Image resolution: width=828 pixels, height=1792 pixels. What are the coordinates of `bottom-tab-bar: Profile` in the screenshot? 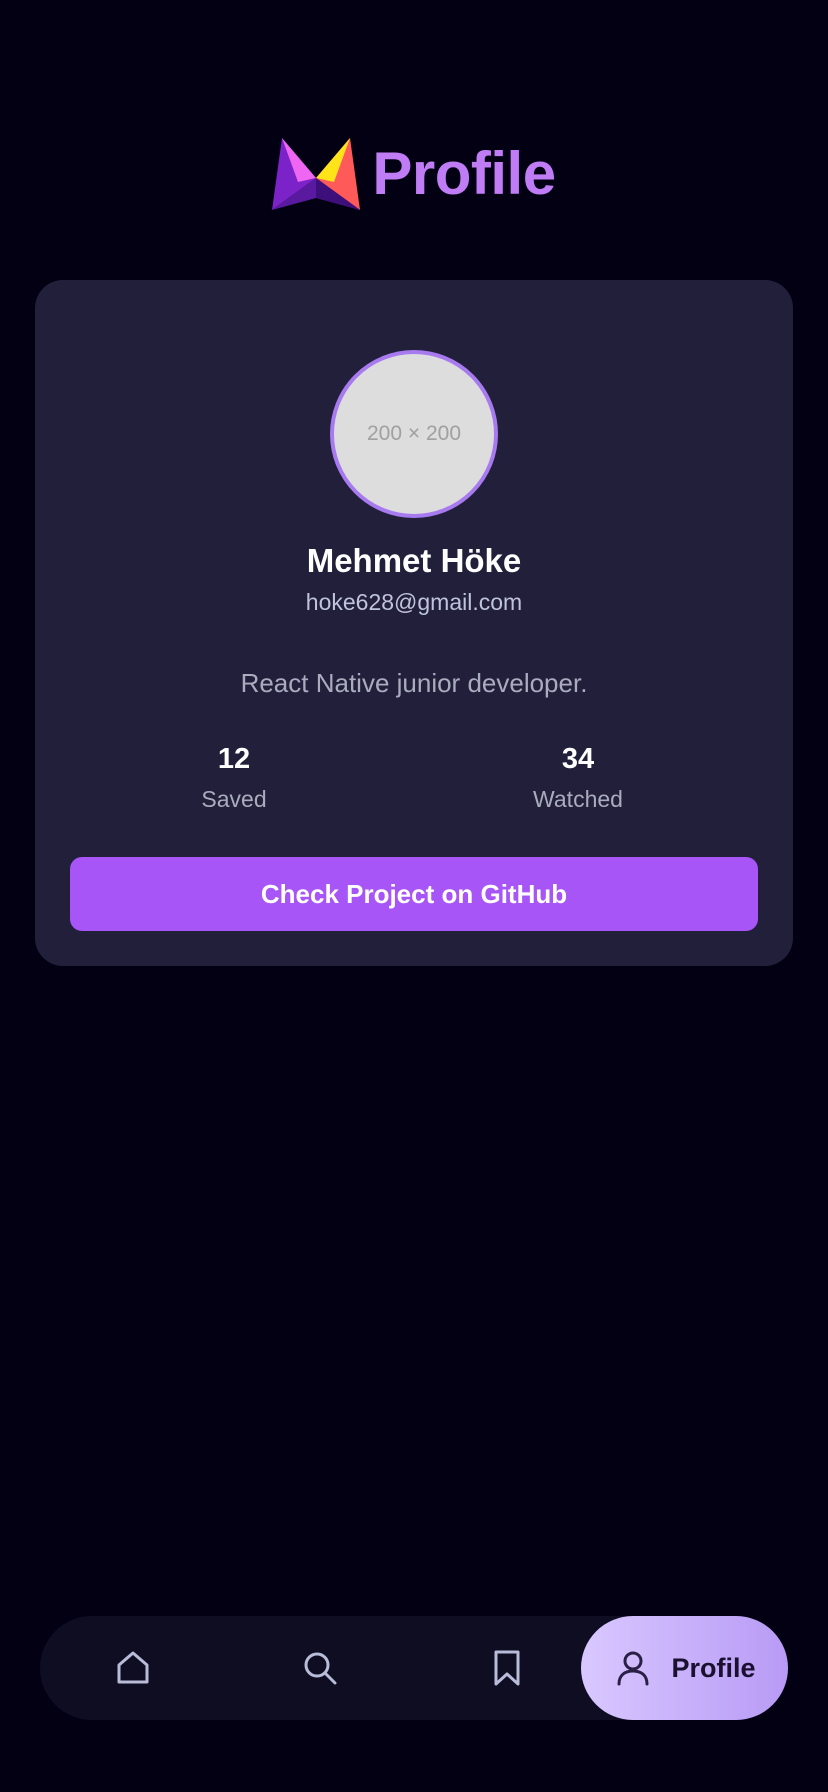 It's located at (414, 1668).